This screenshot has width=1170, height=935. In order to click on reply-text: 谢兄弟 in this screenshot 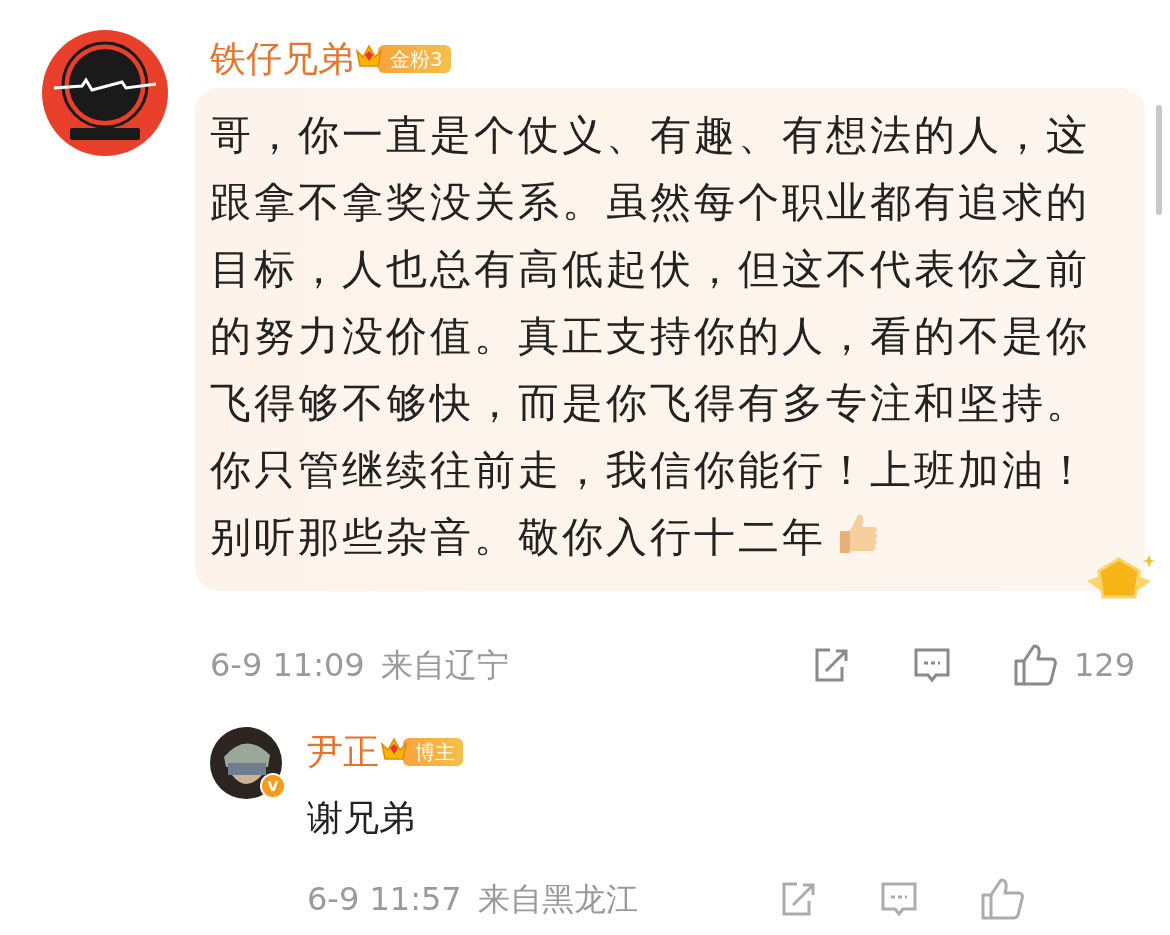, I will do `click(361, 818)`.